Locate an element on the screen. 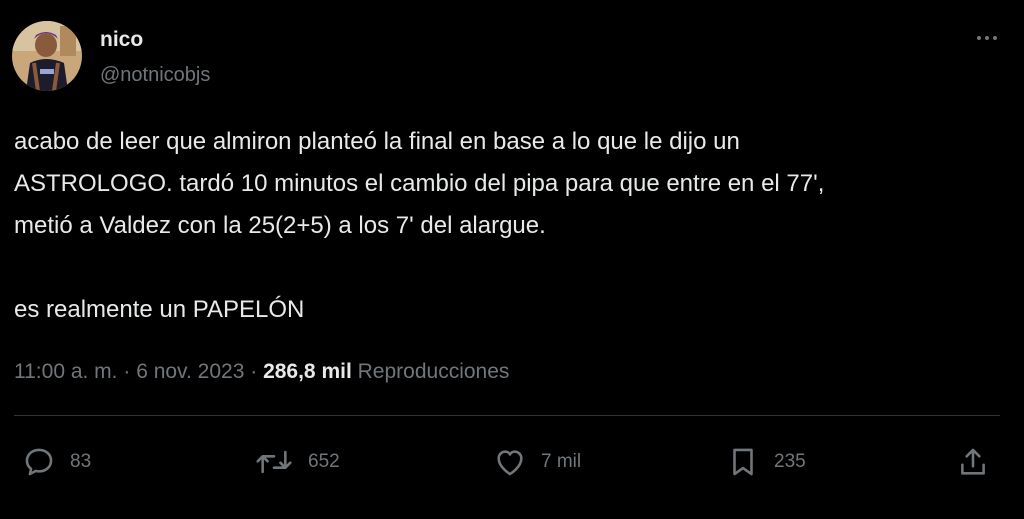 The width and height of the screenshot is (1024, 519). retweet-icon is located at coordinates (274, 462).